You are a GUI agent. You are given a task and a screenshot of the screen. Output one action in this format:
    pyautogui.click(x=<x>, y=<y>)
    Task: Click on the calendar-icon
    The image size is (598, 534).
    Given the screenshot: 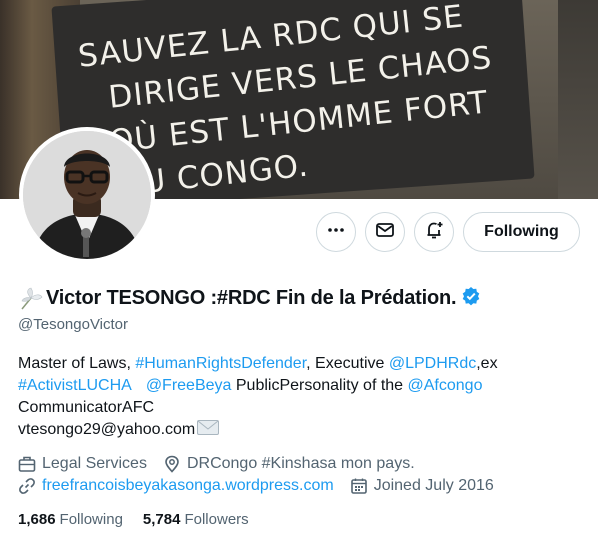 What is the action you would take?
    pyautogui.click(x=359, y=486)
    